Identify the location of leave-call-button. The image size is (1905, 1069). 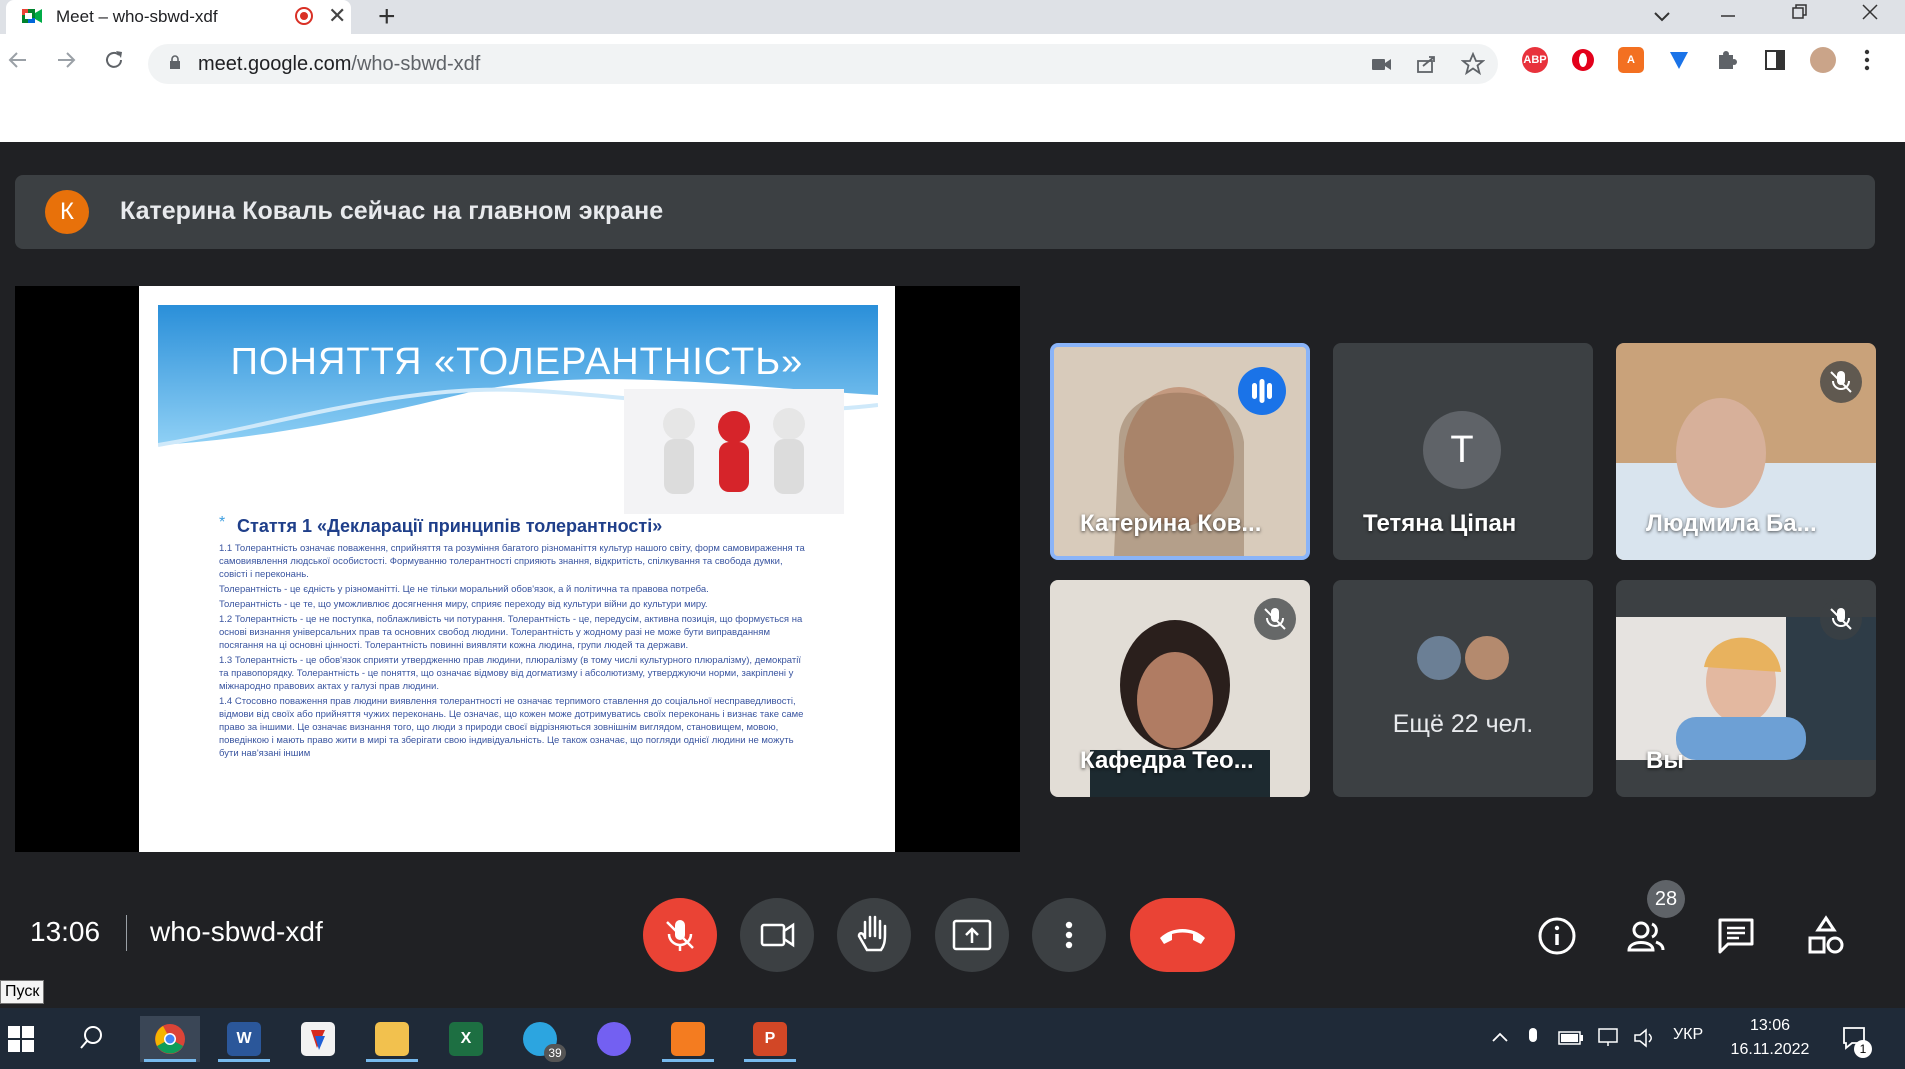
(1182, 935).